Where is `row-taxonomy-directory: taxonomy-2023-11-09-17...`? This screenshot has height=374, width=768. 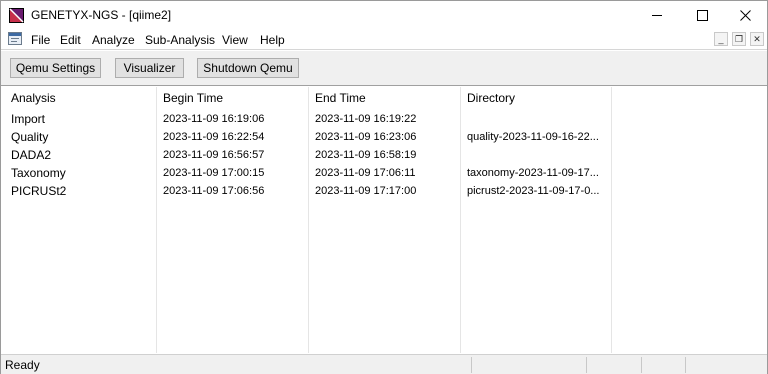 row-taxonomy-directory: taxonomy-2023-11-09-17... is located at coordinates (533, 173).